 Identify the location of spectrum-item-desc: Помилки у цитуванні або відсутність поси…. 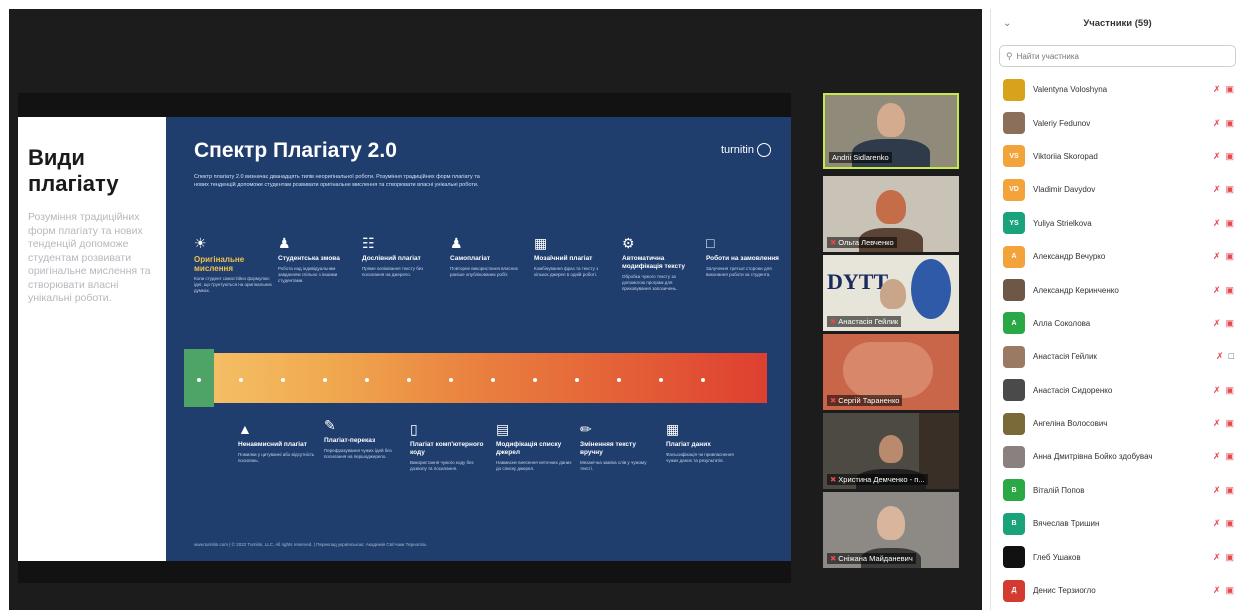
(276, 457).